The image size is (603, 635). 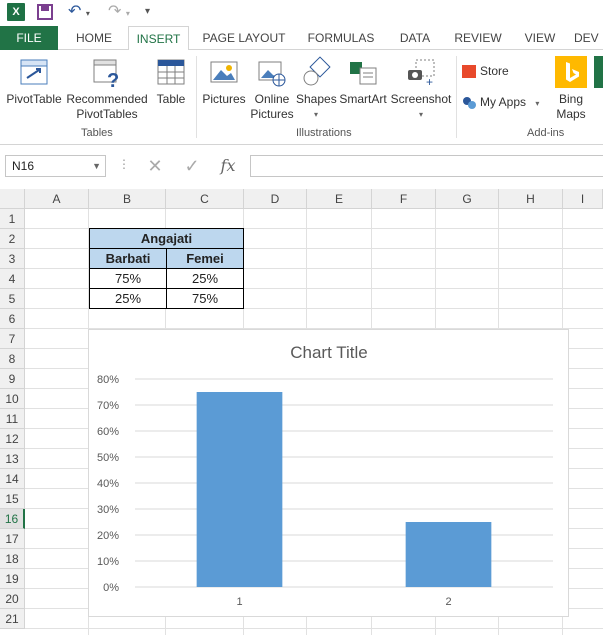 I want to click on row-header-5: 5, so click(x=12, y=299).